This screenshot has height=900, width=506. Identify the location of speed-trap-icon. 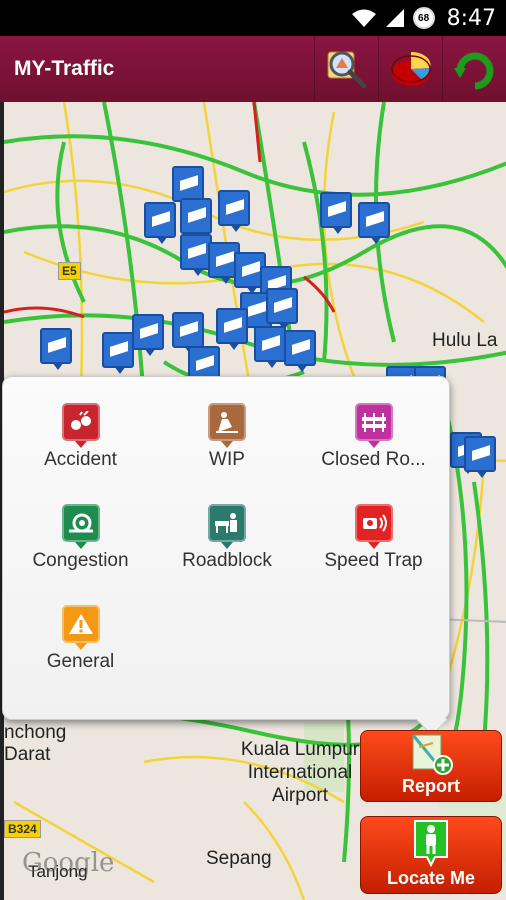
(373, 526).